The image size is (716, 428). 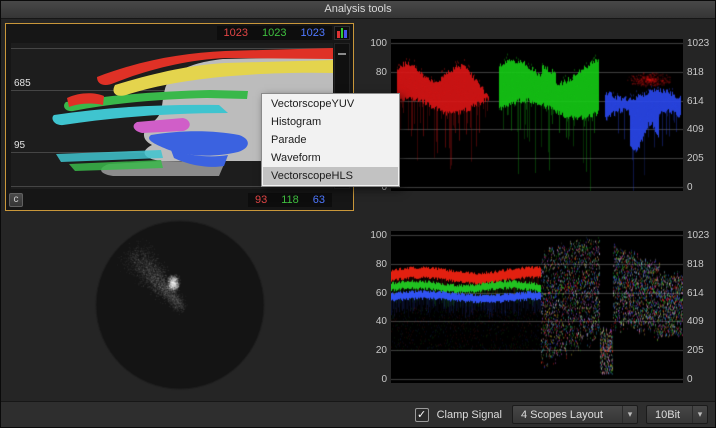 I want to click on menu-item-parade: Parade, so click(x=330, y=140).